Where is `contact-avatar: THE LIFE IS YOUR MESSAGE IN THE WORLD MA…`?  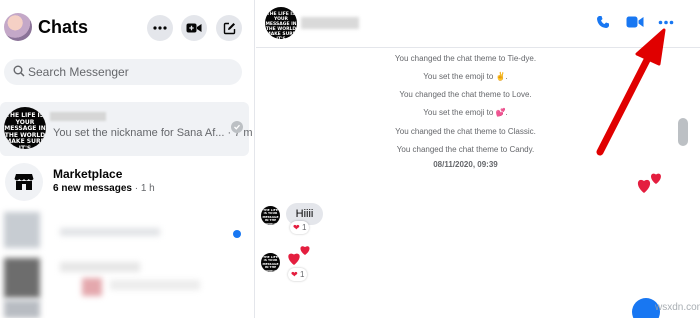
contact-avatar: THE LIFE IS YOUR MESSAGE IN THE WORLD MA… is located at coordinates (281, 23).